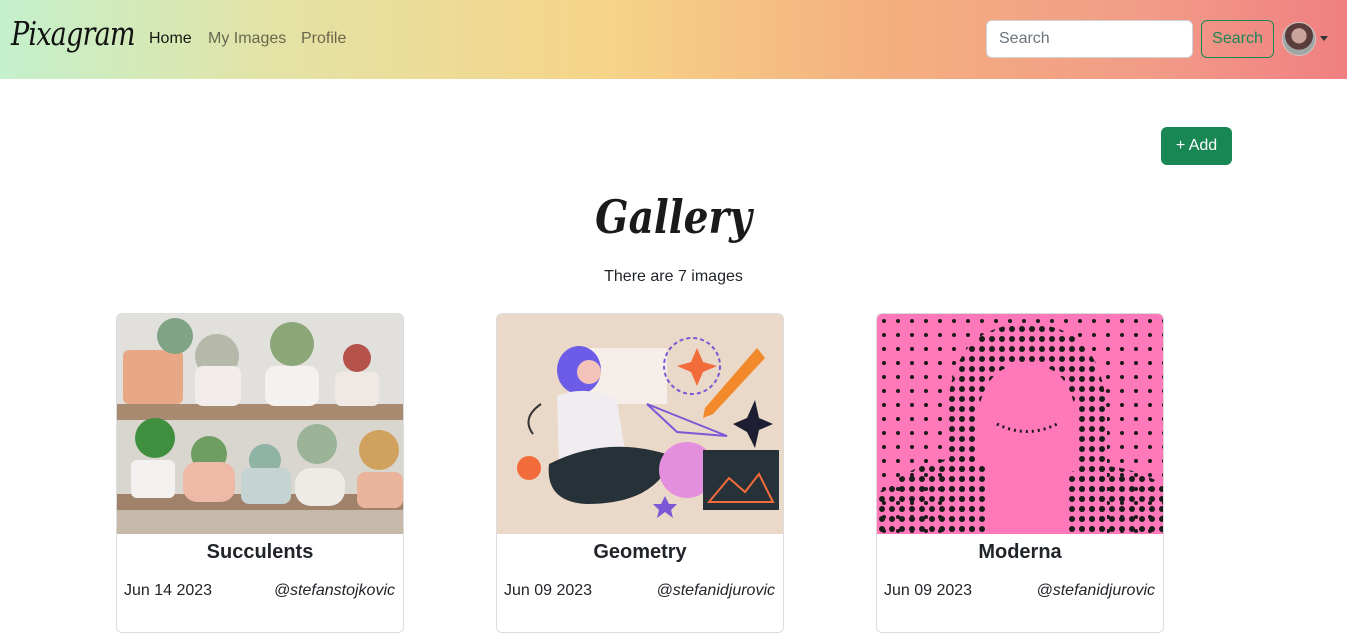  I want to click on card-image-moderna, so click(1020, 424).